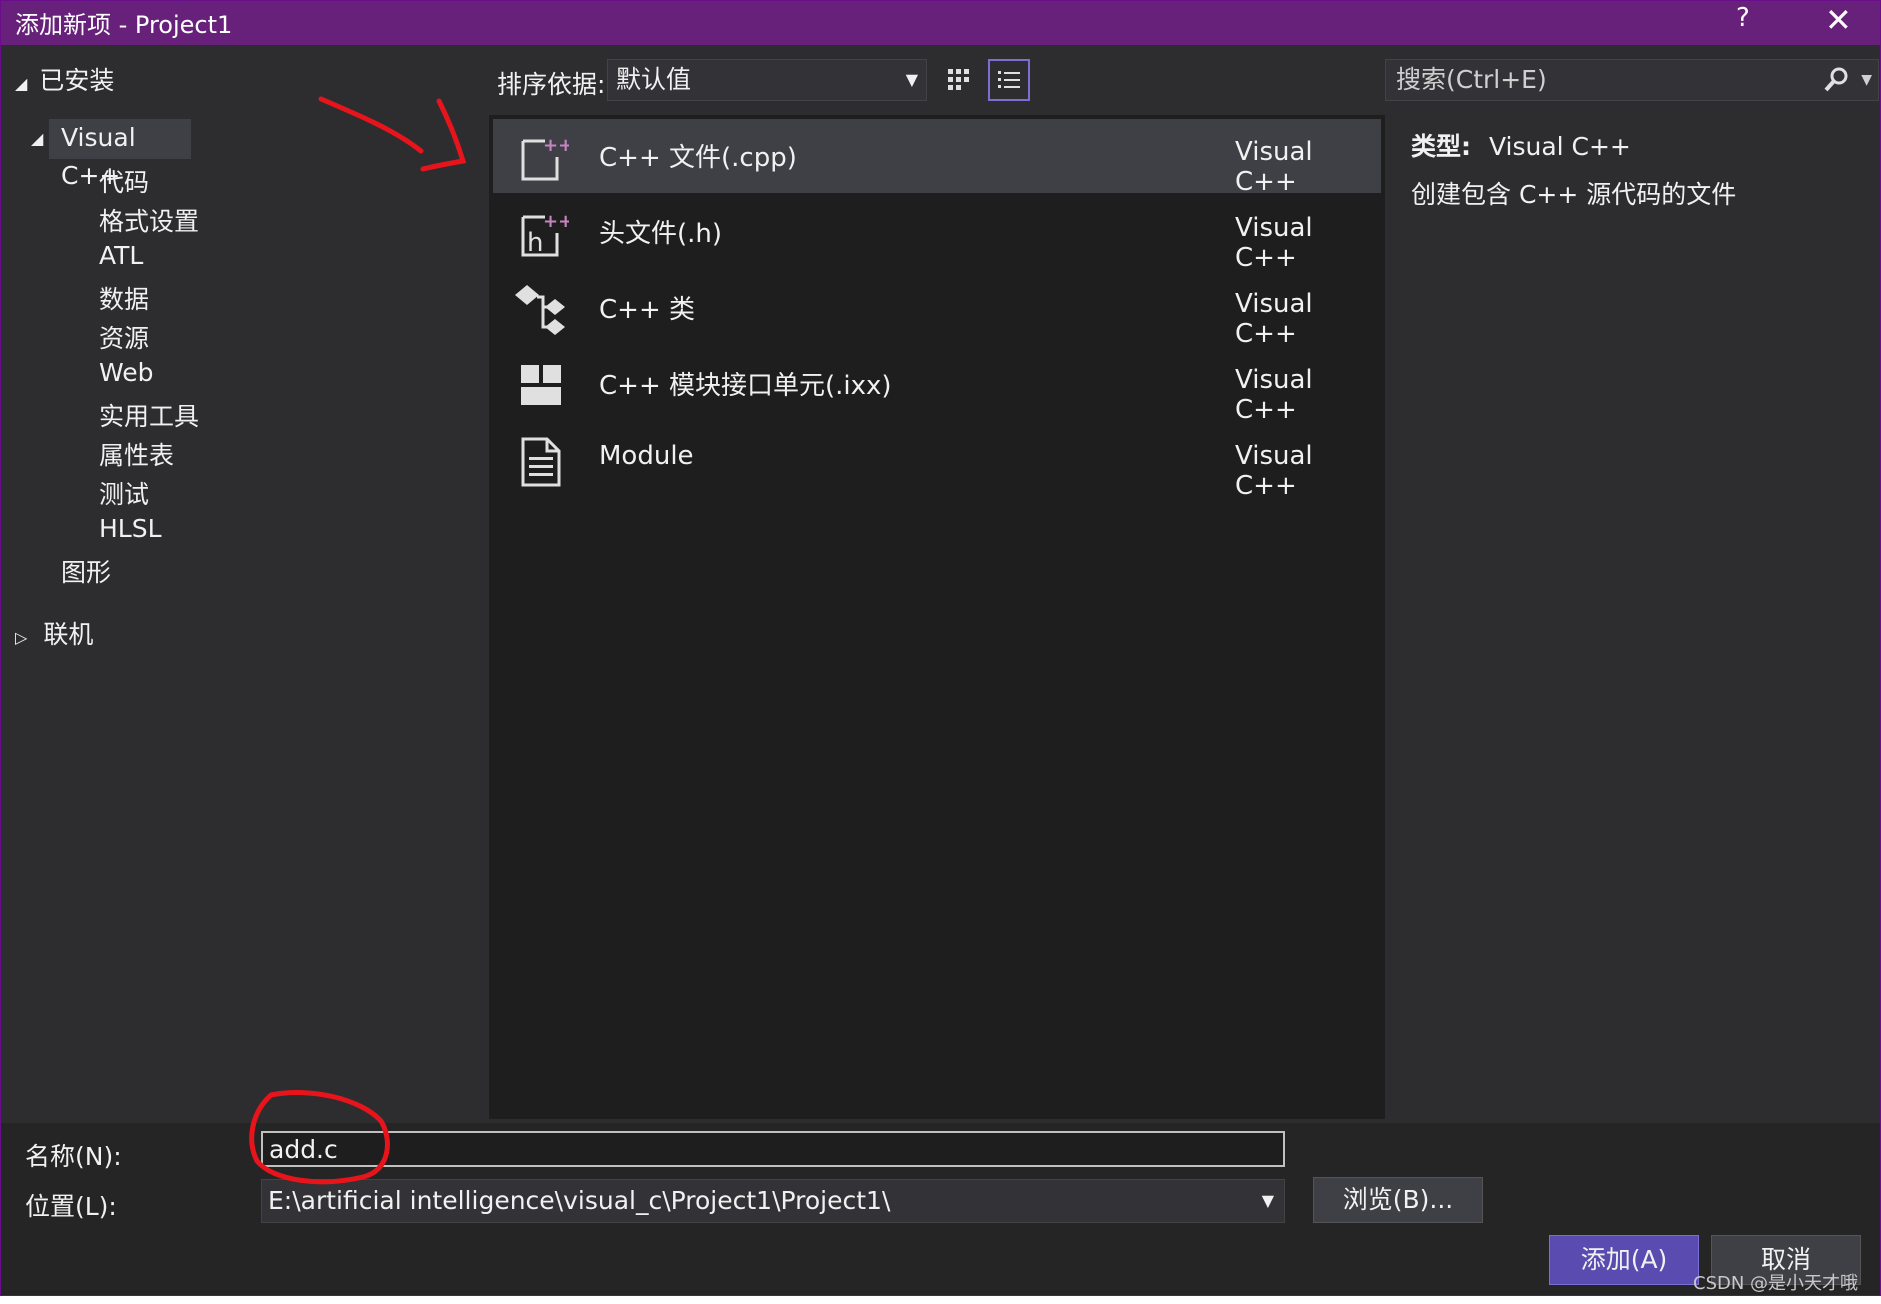 The width and height of the screenshot is (1881, 1304). Describe the element at coordinates (661, 234) in the screenshot. I see `template-name: 头文件(.h)` at that location.